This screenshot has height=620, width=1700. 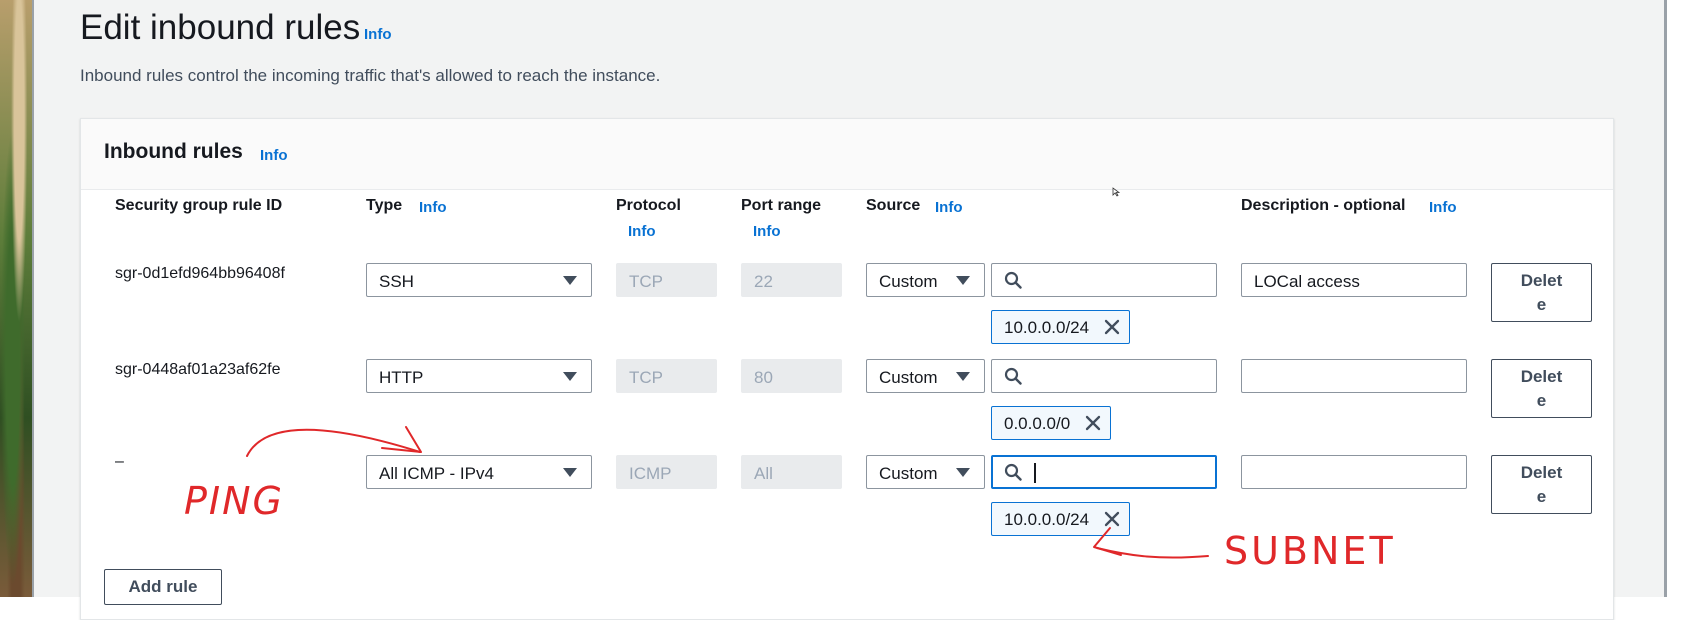 What do you see at coordinates (1323, 205) in the screenshot?
I see `column-header-description: Description - optional` at bounding box center [1323, 205].